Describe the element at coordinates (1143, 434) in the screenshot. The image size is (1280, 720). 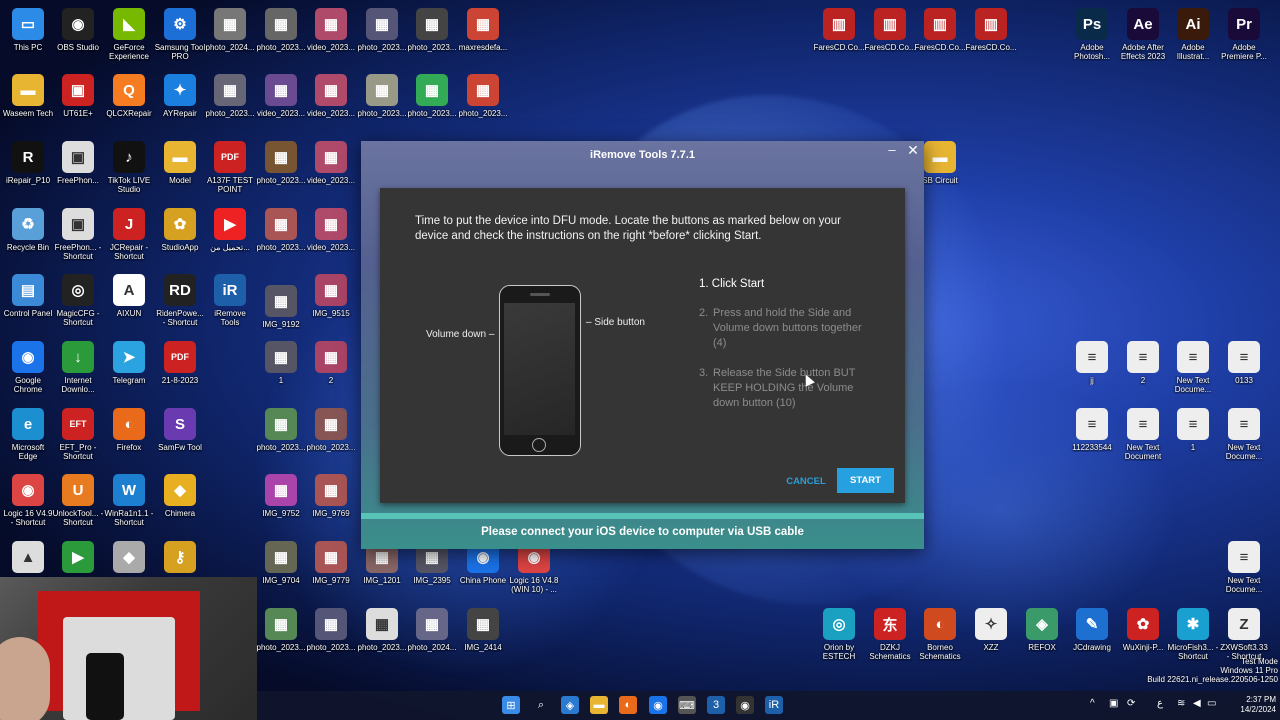
I see `desktop-icon: ≡ New Text Document` at that location.